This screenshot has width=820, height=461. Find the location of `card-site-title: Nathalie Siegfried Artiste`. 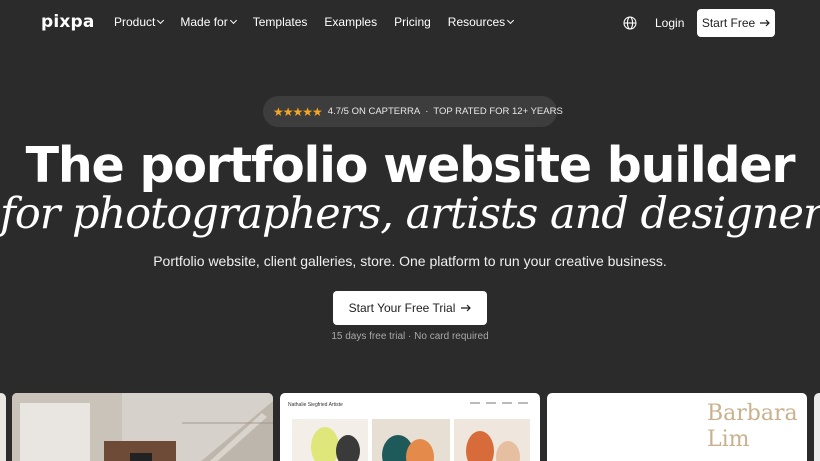

card-site-title: Nathalie Siegfried Artiste is located at coordinates (315, 405).